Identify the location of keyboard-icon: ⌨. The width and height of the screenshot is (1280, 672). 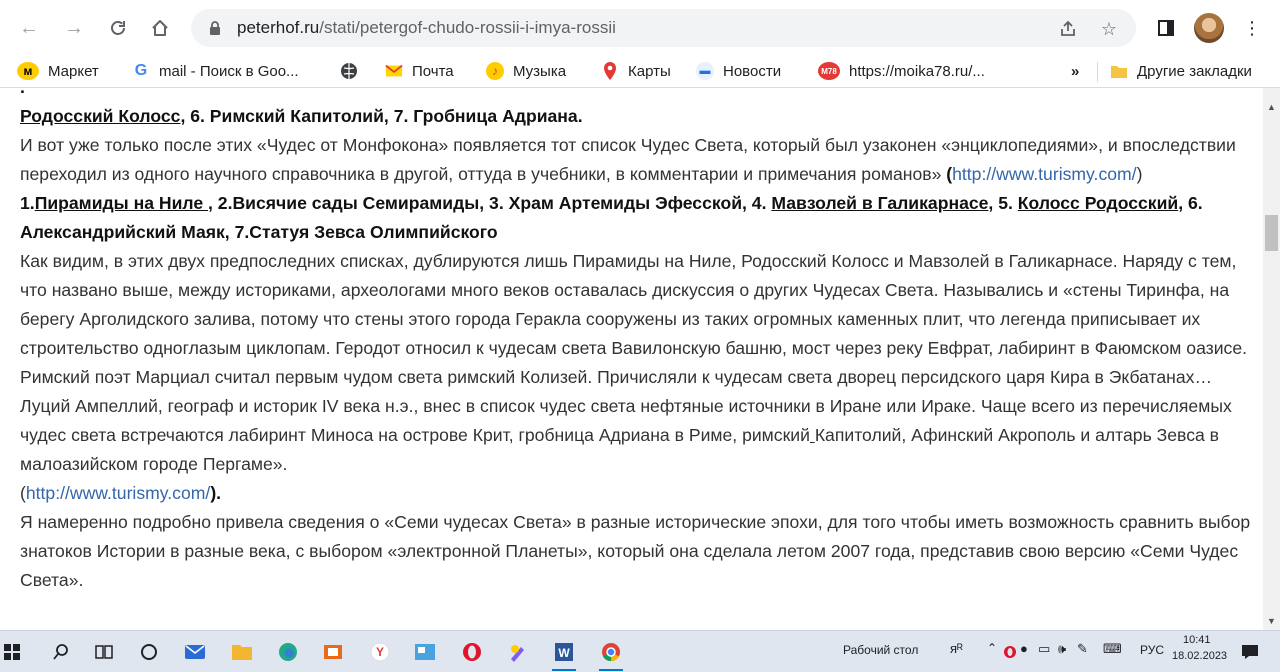
(1112, 649).